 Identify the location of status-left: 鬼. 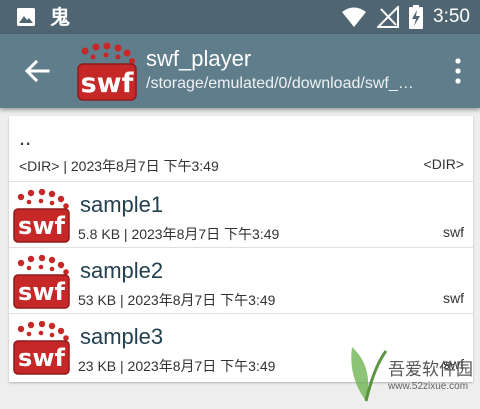
(43, 17).